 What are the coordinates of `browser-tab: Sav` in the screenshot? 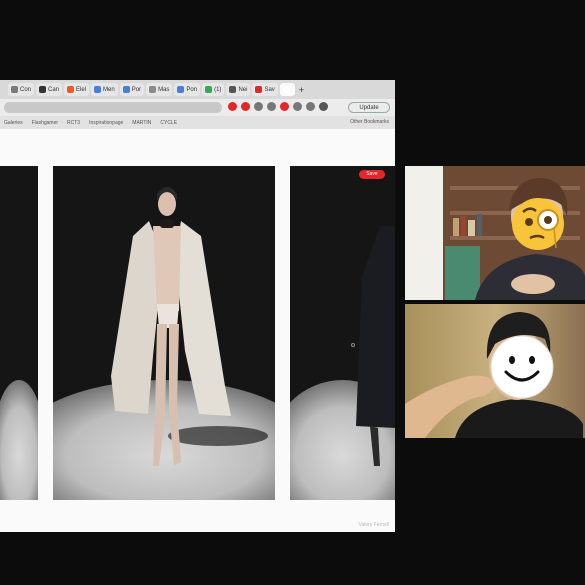 It's located at (265, 89).